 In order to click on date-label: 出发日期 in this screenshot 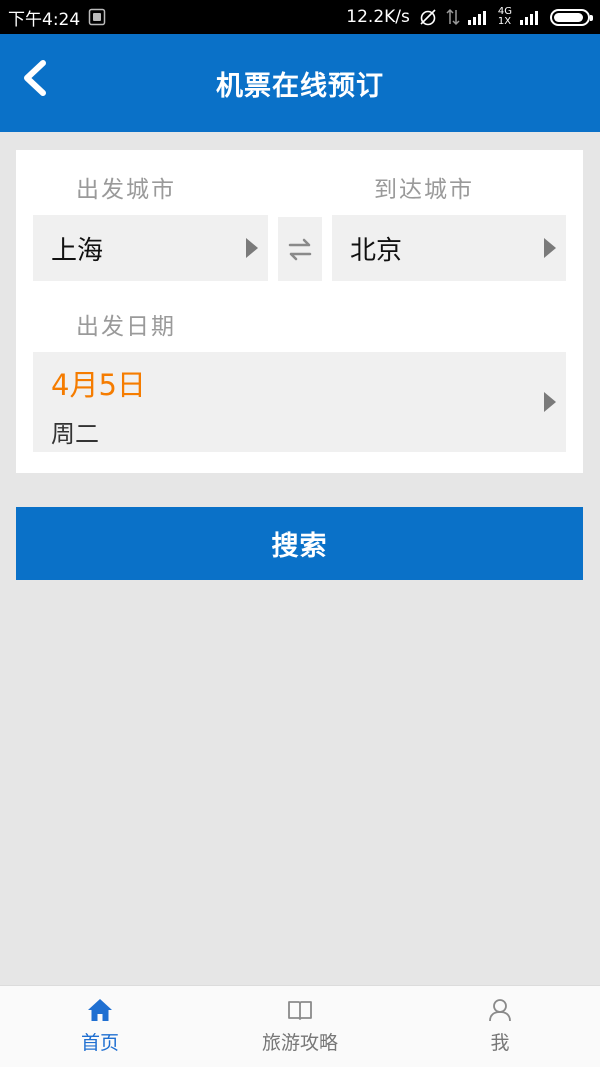, I will do `click(126, 327)`.